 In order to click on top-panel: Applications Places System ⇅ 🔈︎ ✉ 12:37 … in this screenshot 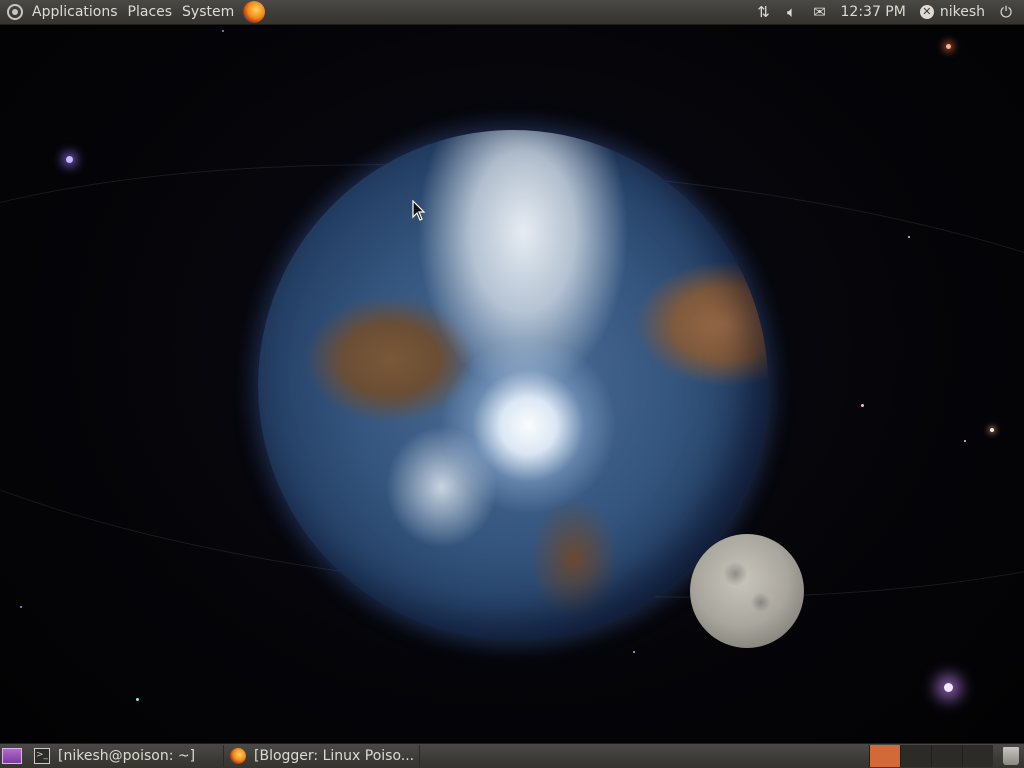, I will do `click(512, 12)`.